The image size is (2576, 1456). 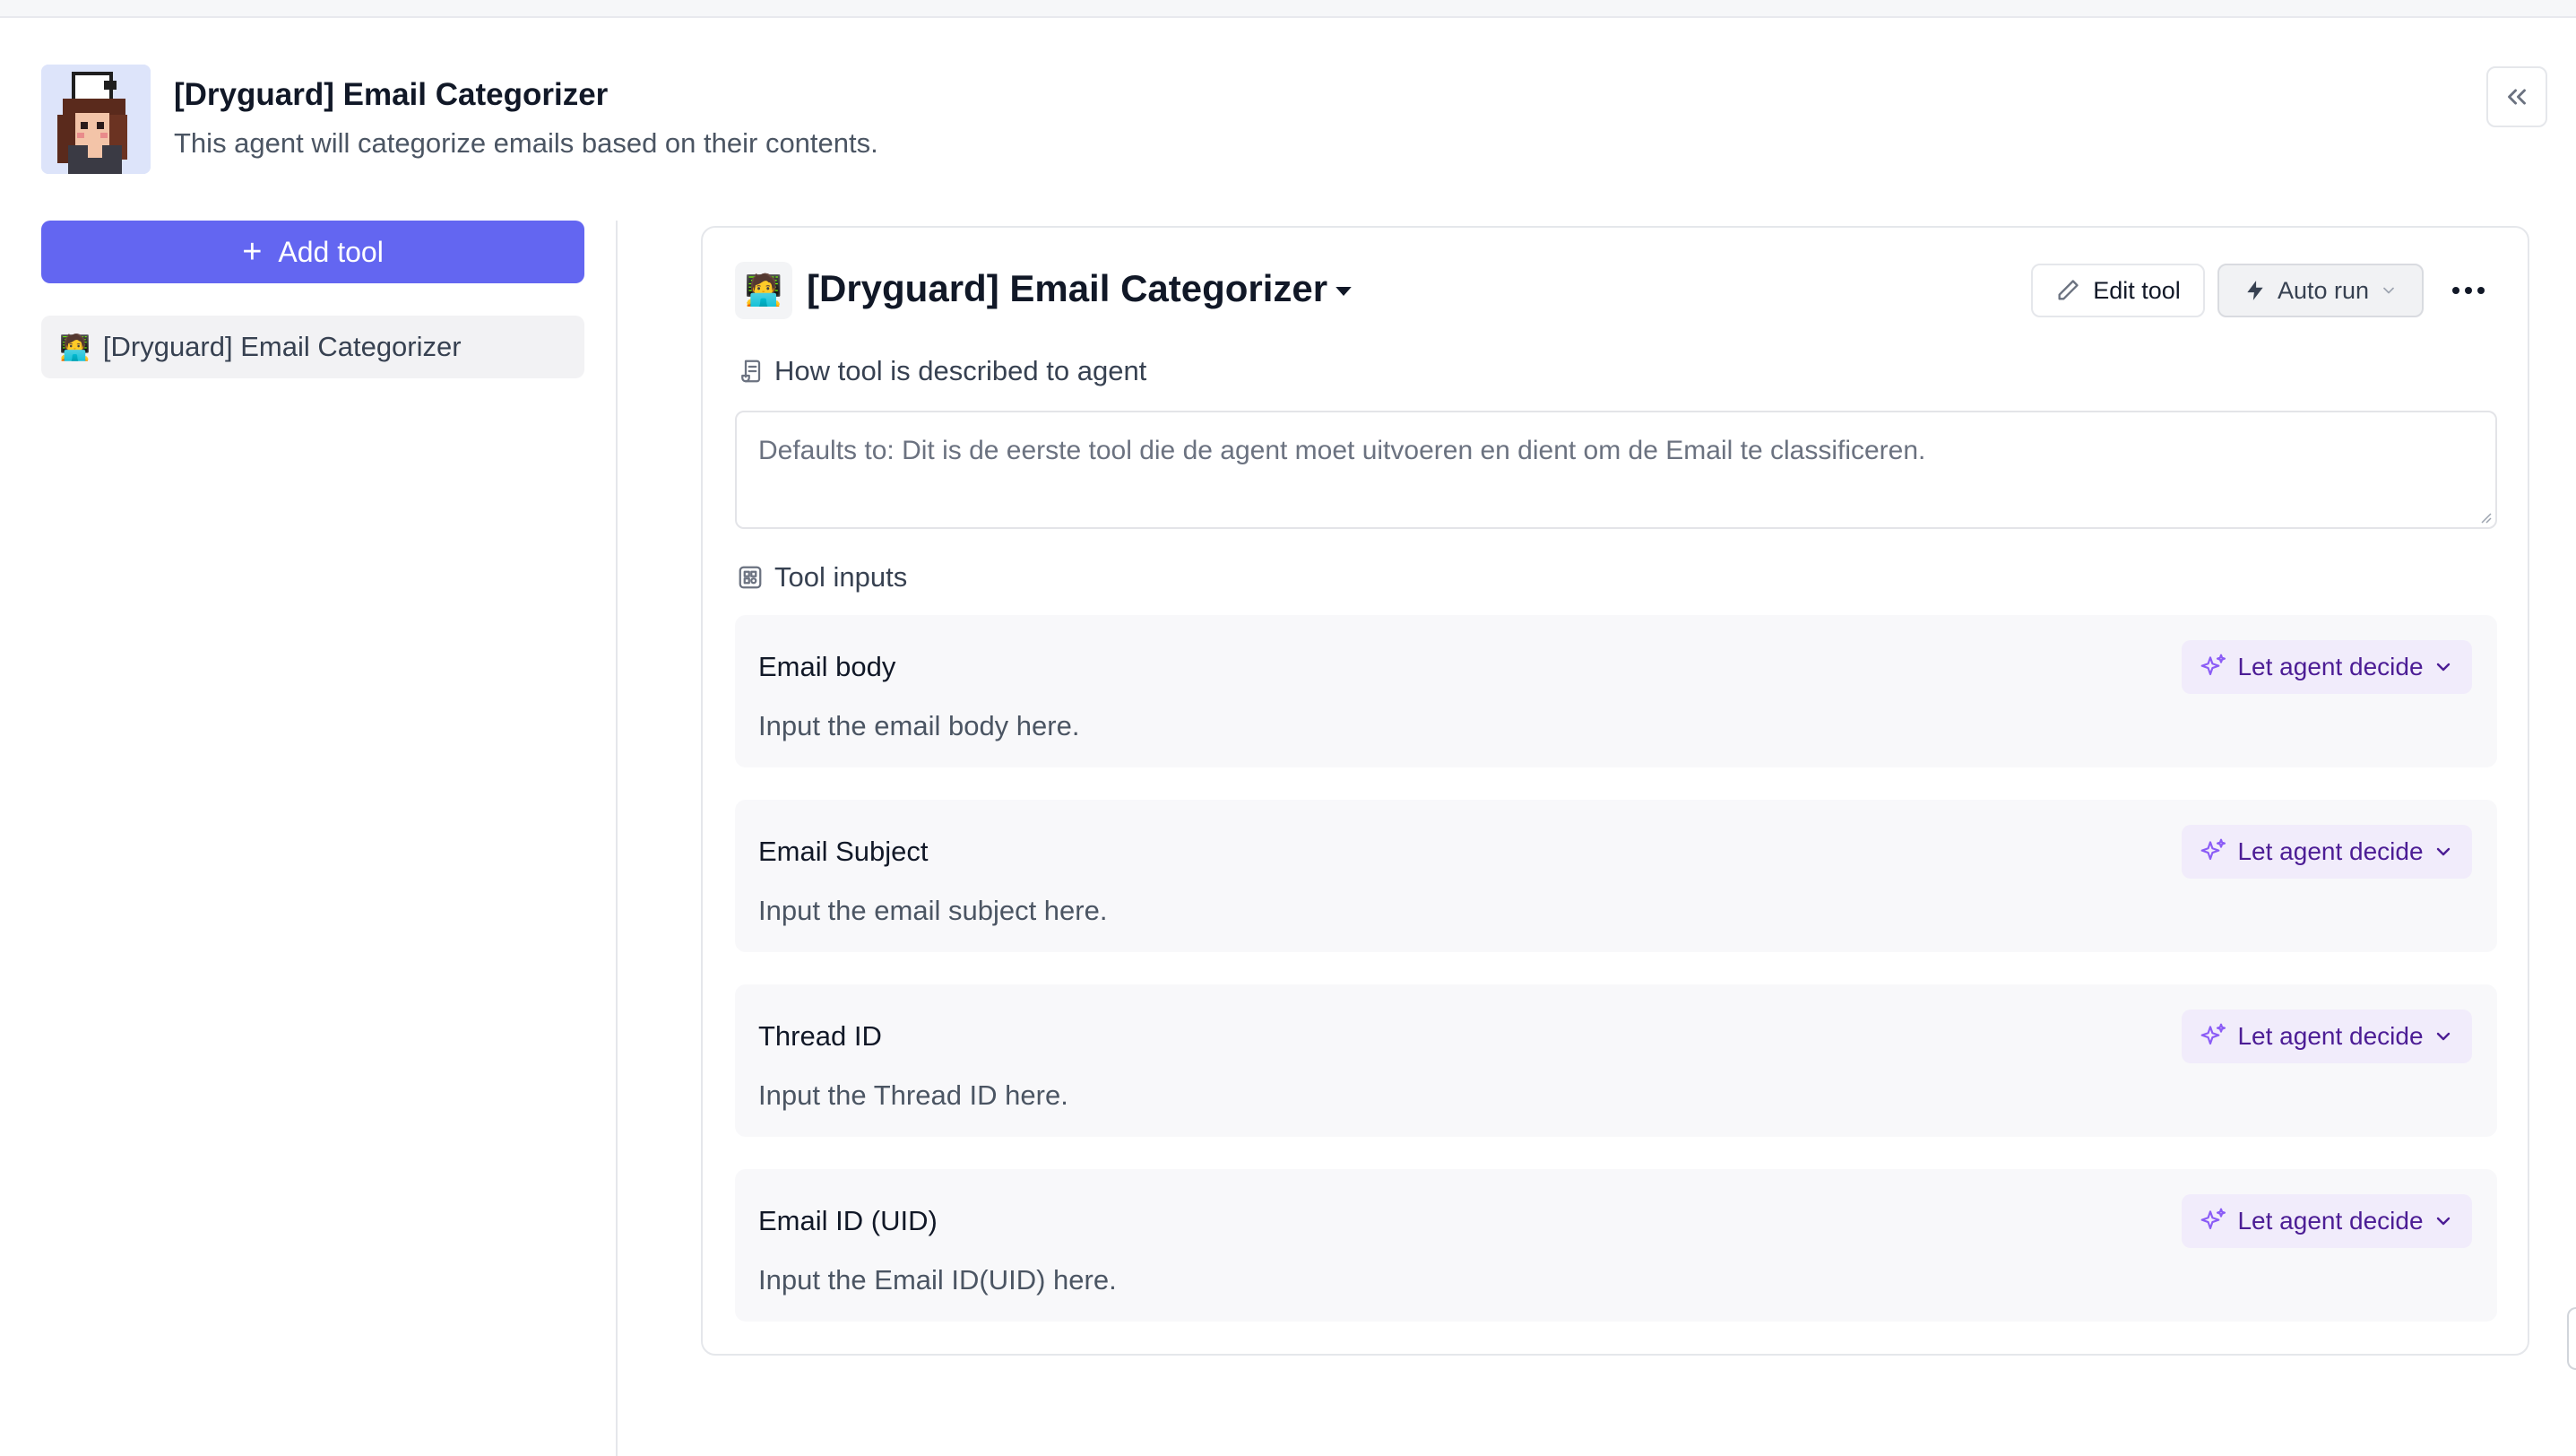 I want to click on tool-select-dropdown, so click(x=1343, y=292).